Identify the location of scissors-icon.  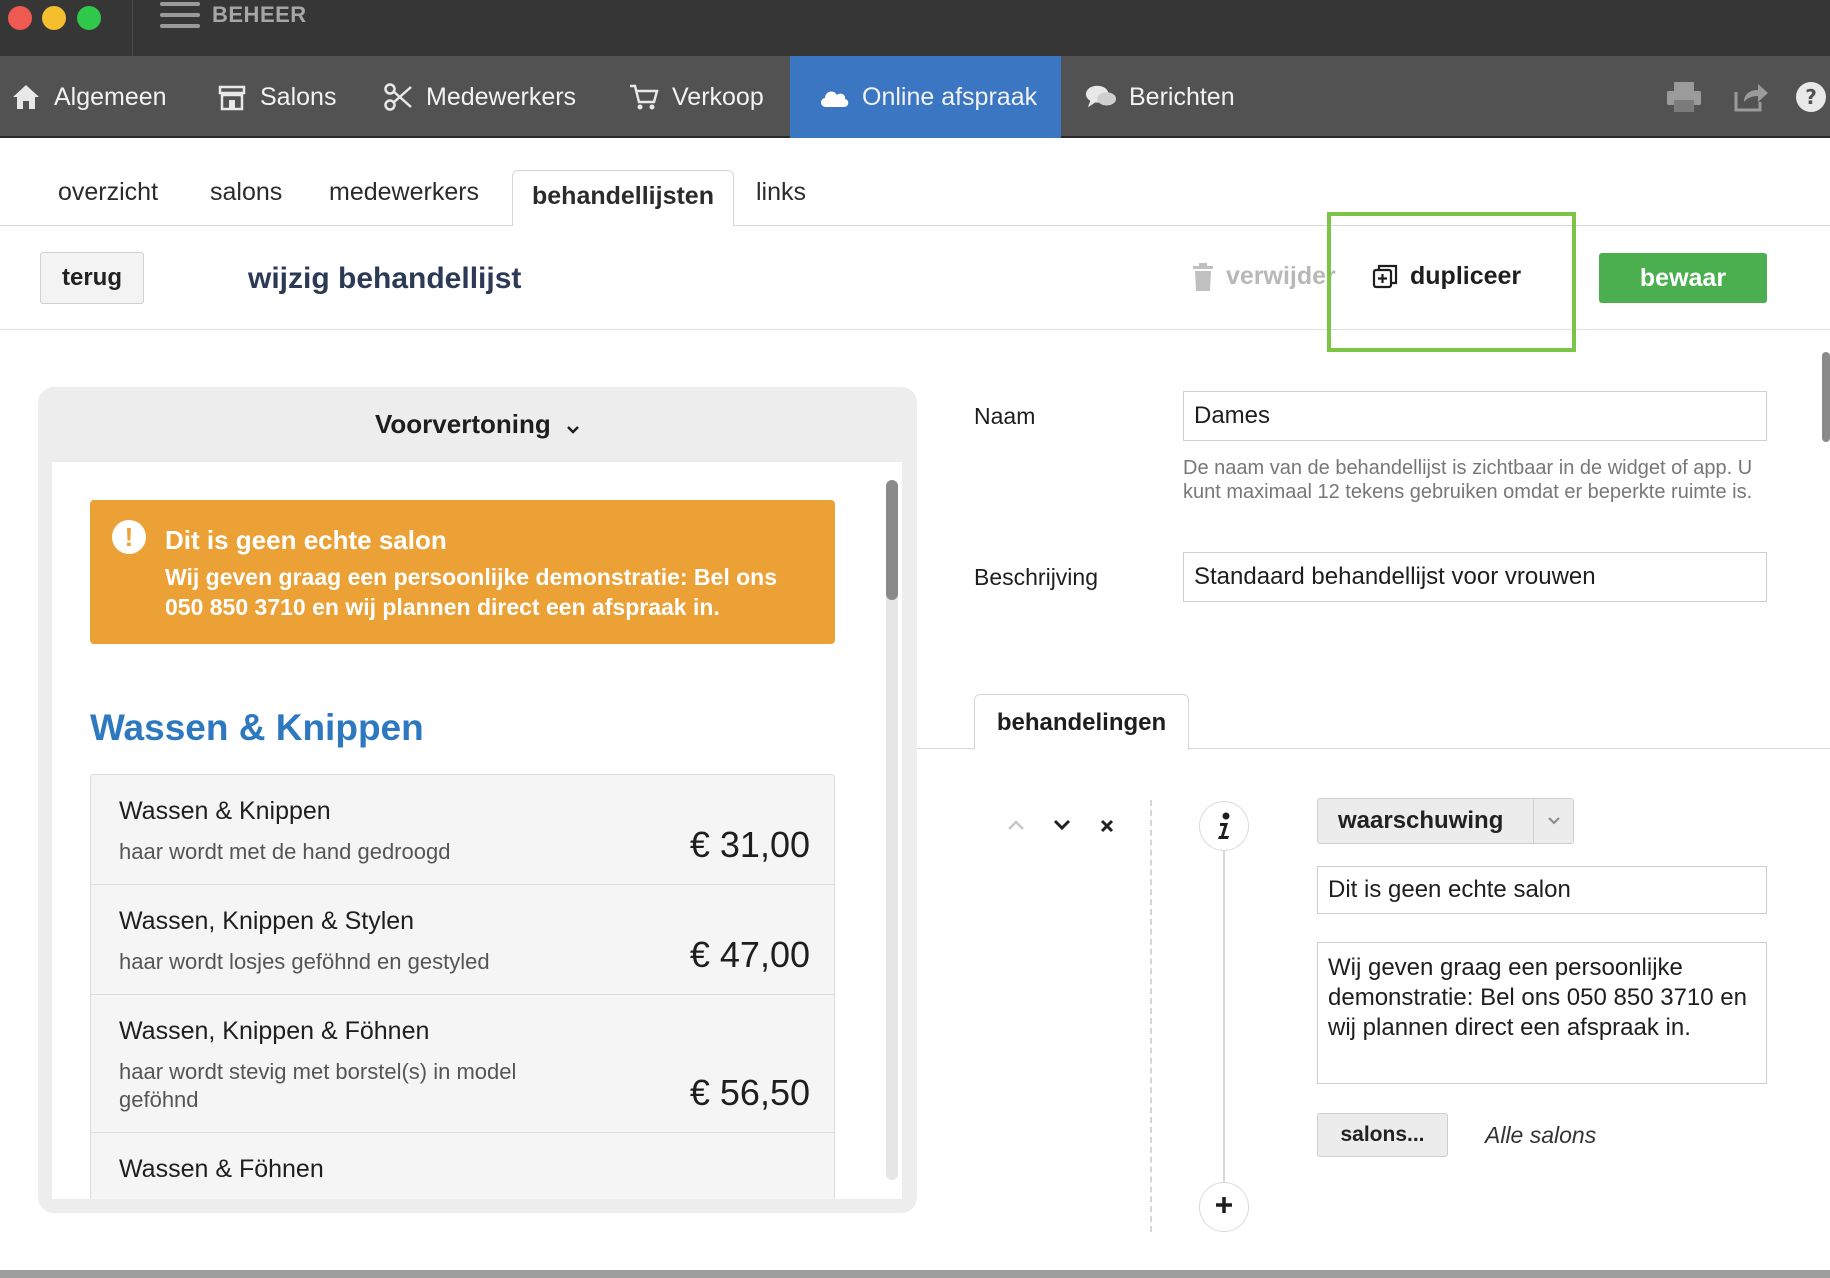
(398, 97).